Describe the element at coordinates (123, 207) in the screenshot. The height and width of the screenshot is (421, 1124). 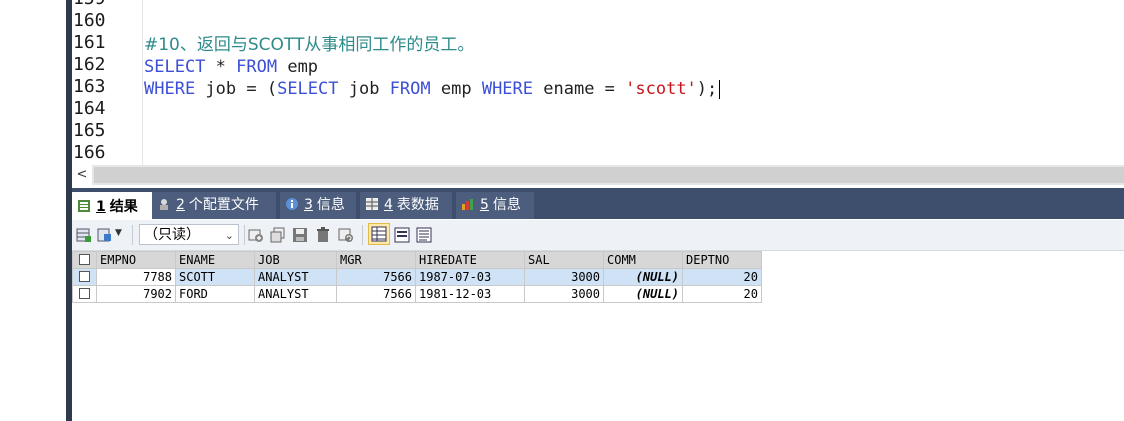
I see `tab-label: 结果` at that location.